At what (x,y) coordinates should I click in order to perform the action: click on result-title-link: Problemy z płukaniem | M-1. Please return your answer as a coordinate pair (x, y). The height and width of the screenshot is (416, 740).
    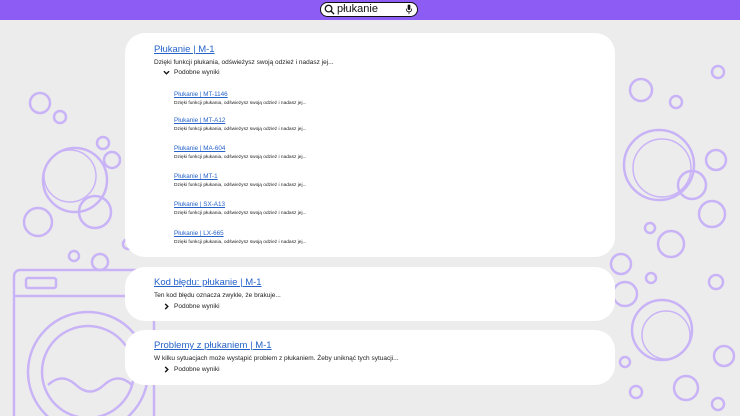
    Looking at the image, I should click on (213, 345).